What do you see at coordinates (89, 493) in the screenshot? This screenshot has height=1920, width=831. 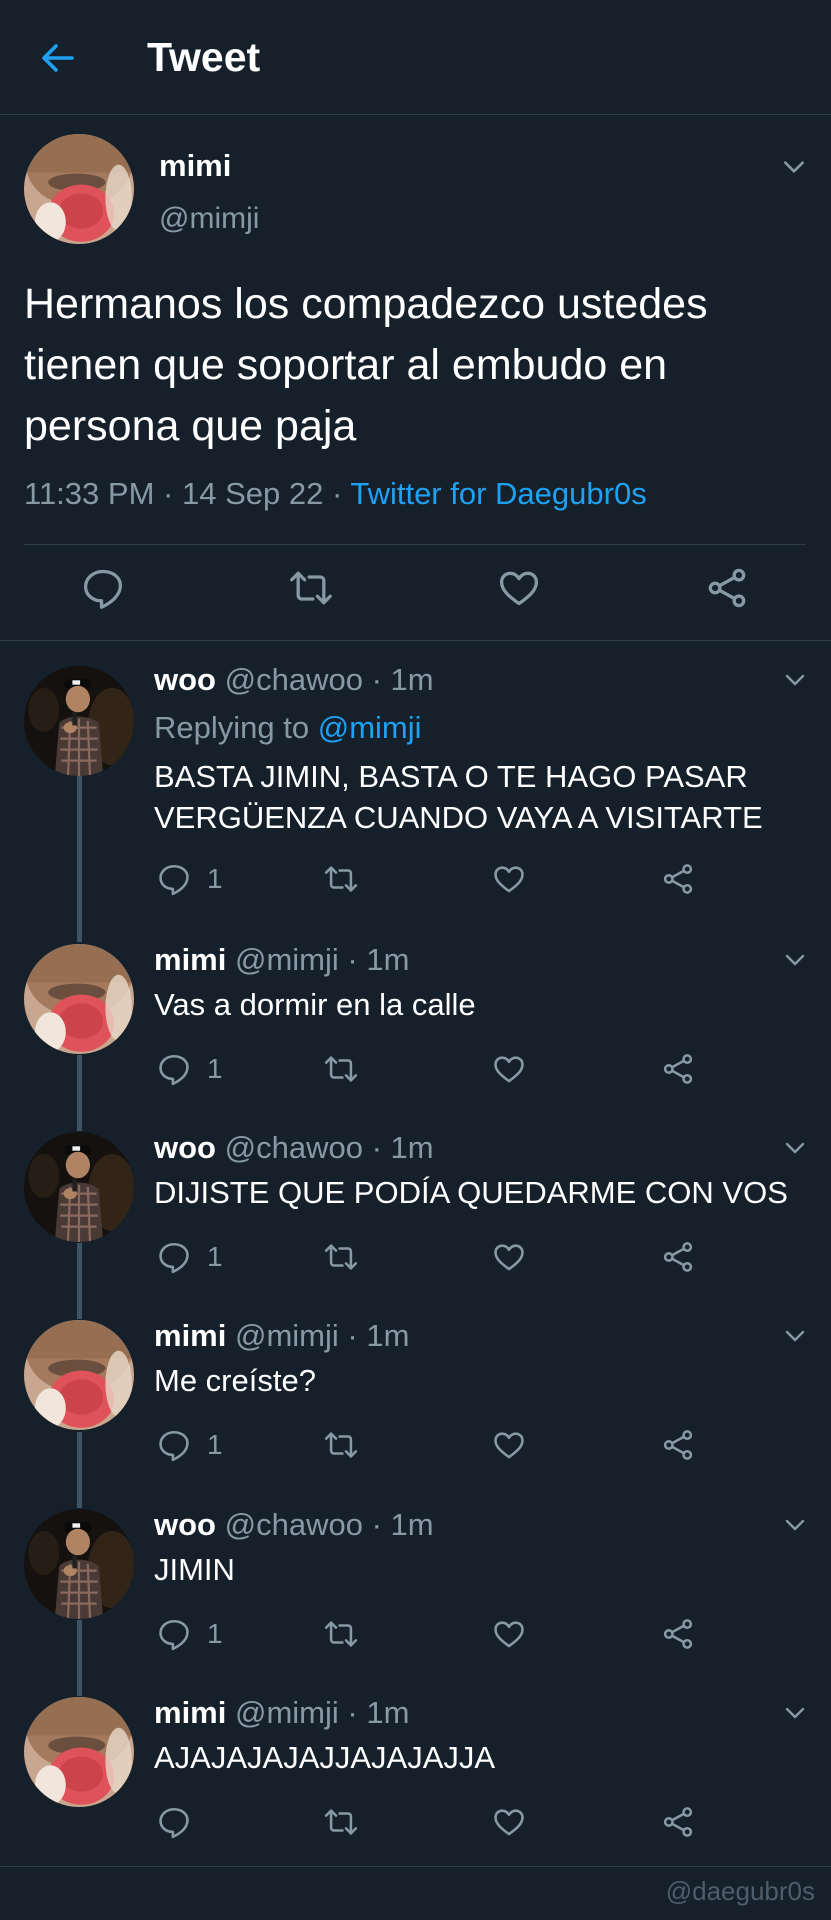 I see `tweet-time: 11:33 PM` at bounding box center [89, 493].